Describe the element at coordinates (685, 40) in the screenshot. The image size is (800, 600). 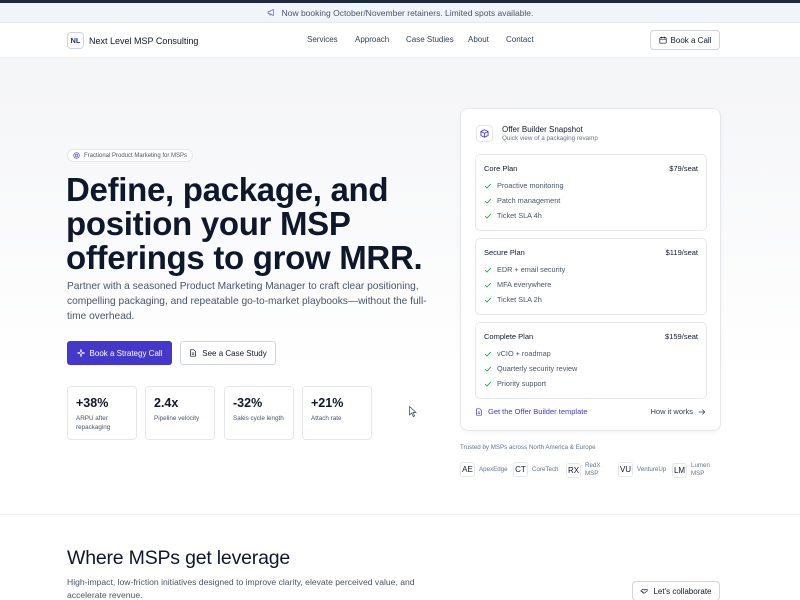
I see `book-call-button: Book a Call` at that location.